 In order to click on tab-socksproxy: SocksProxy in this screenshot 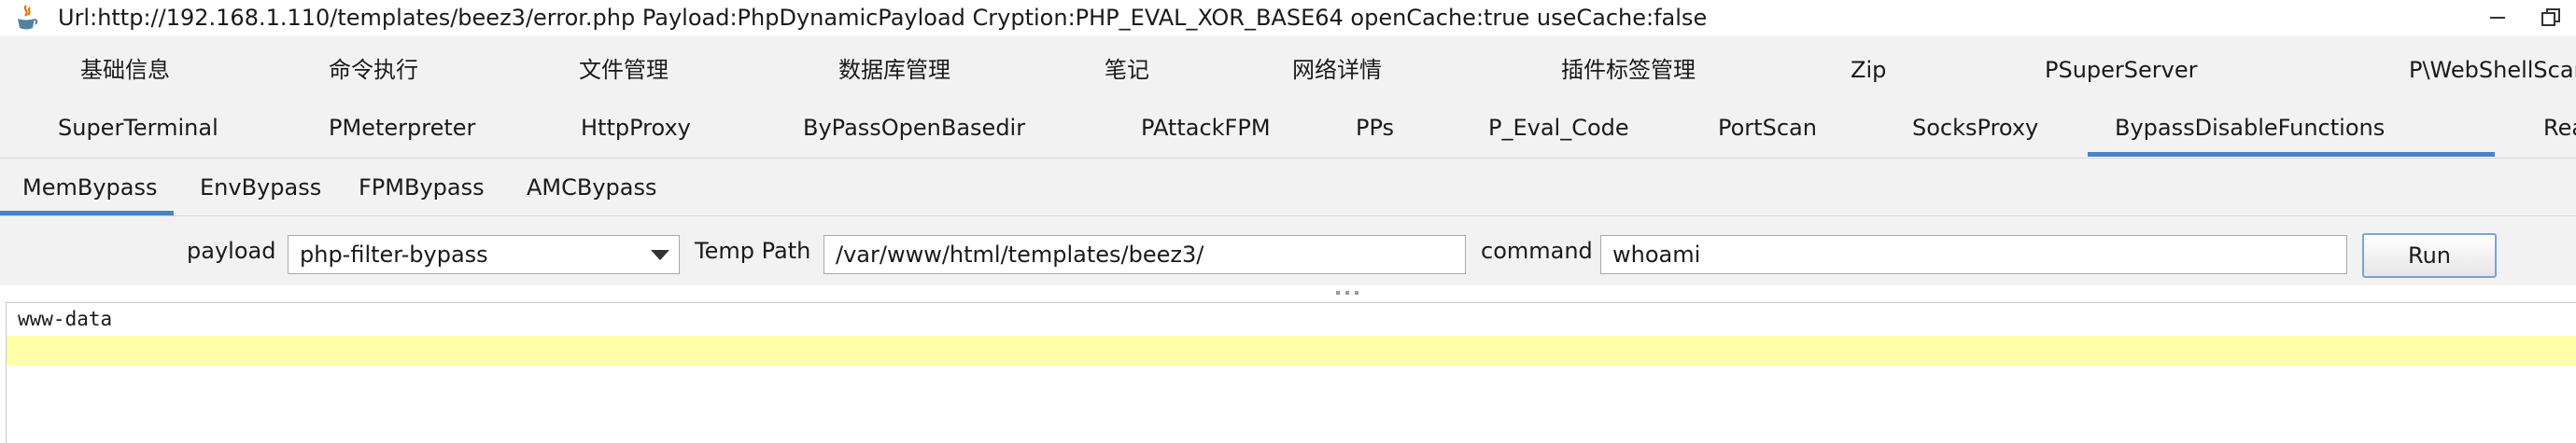, I will do `click(1975, 128)`.